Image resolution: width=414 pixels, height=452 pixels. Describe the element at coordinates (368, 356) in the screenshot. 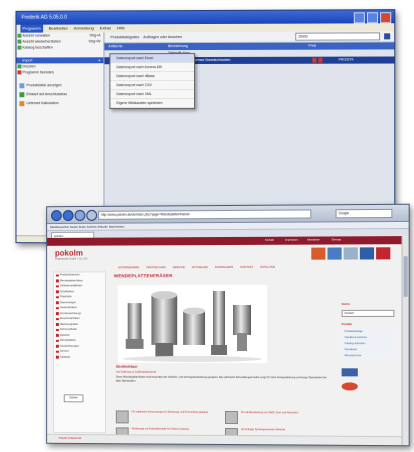

I see `right-link: Messetermine` at that location.